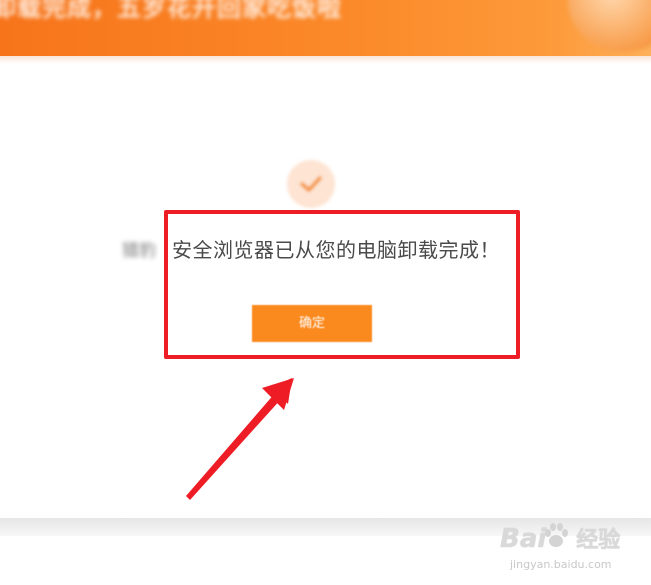 The image size is (651, 585). What do you see at coordinates (325, 28) in the screenshot?
I see `header-banner: 卸载完成，五岁花开回家吃饭啦` at bounding box center [325, 28].